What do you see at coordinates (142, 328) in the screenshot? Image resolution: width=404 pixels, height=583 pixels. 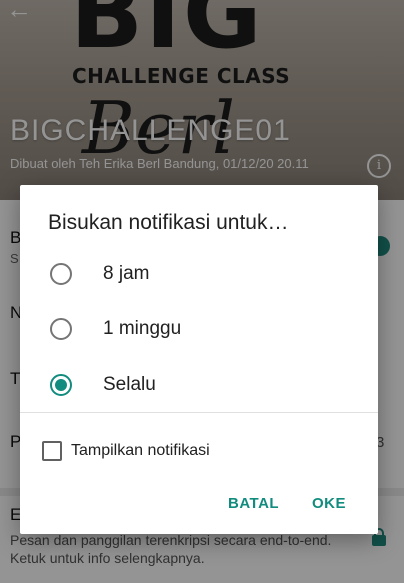 I see `option-1-week-label: 1 minggu` at bounding box center [142, 328].